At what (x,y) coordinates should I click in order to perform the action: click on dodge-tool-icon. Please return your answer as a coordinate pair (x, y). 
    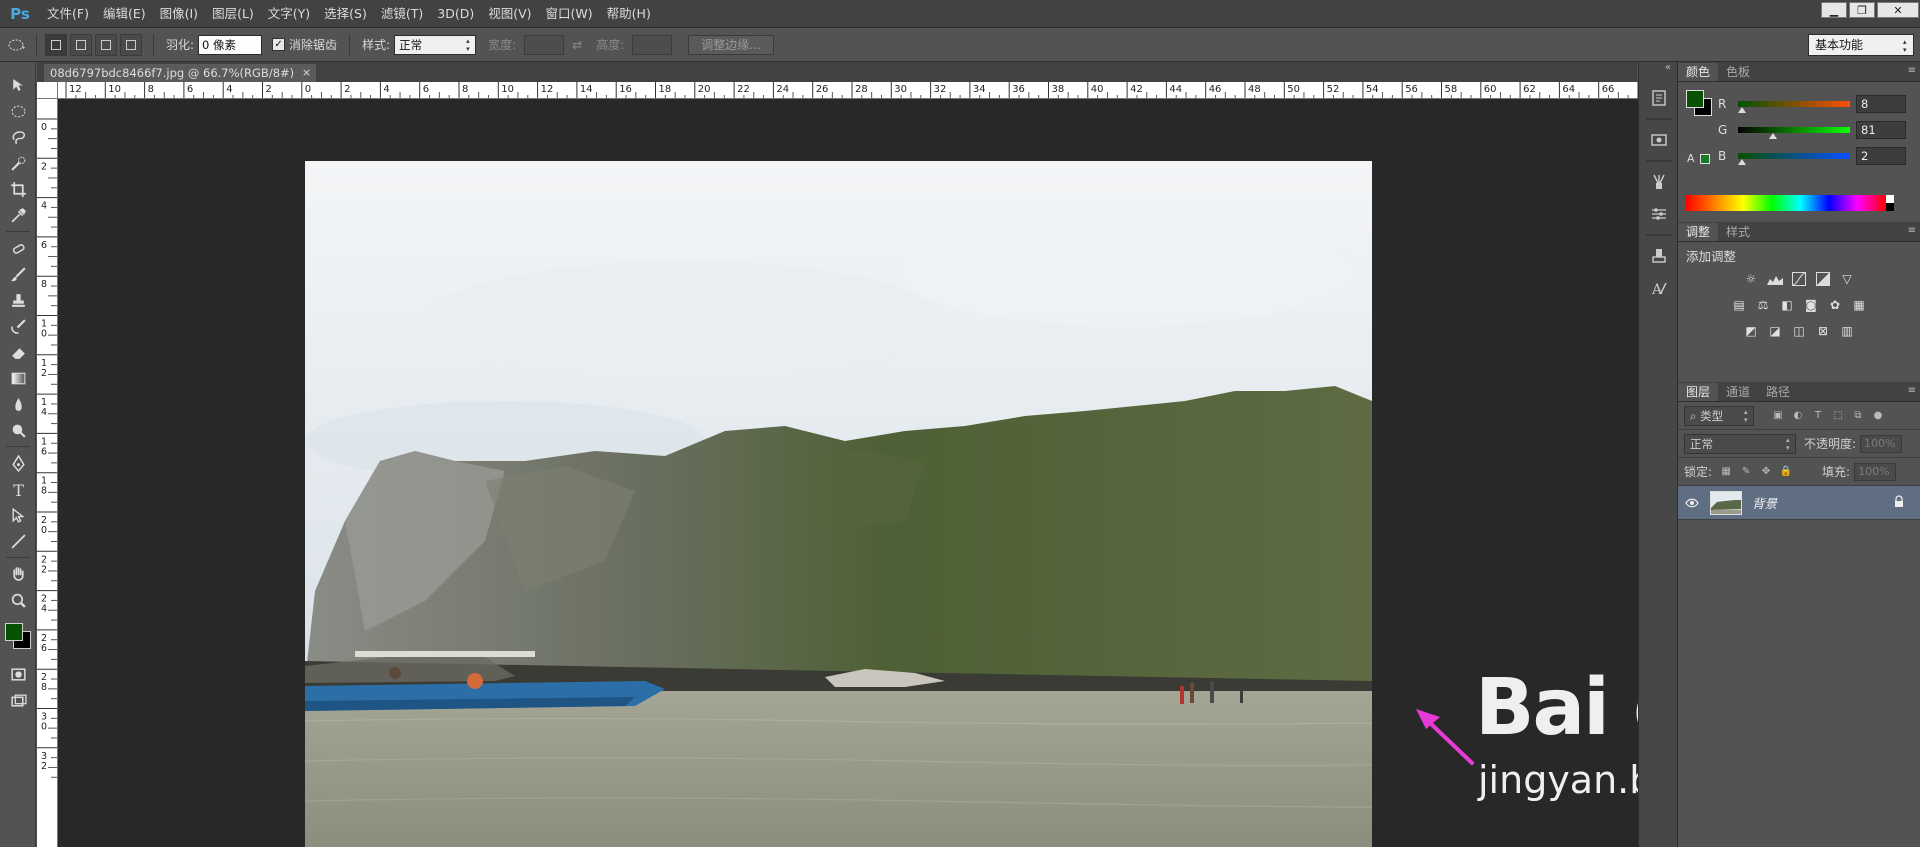
    Looking at the image, I should click on (18, 430).